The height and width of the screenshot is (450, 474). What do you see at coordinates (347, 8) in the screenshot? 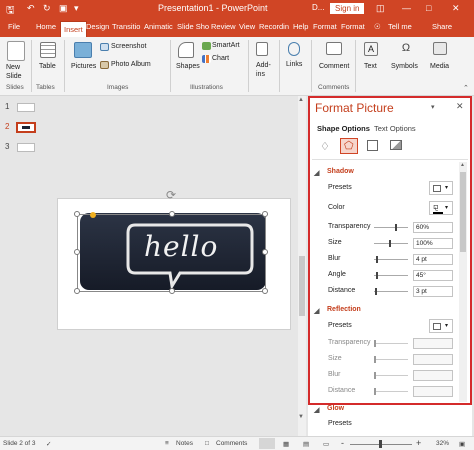
I see `sign-in-button: Sign in` at bounding box center [347, 8].